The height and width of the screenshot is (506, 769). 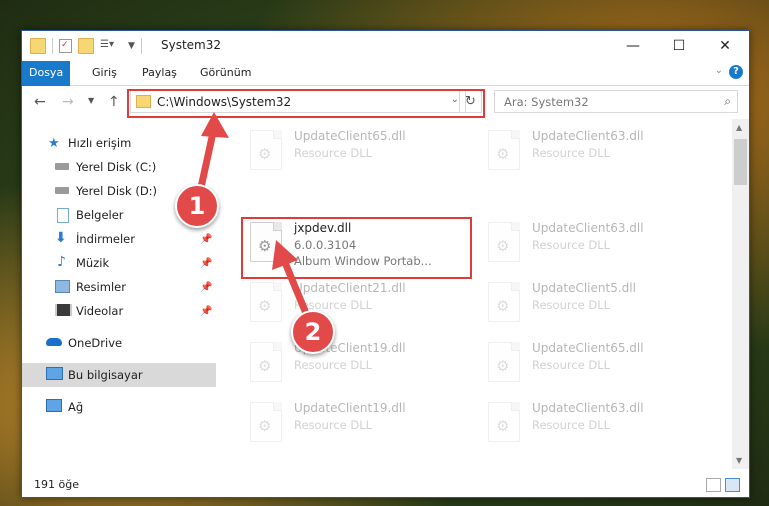 I want to click on video-icon, so click(x=63, y=310).